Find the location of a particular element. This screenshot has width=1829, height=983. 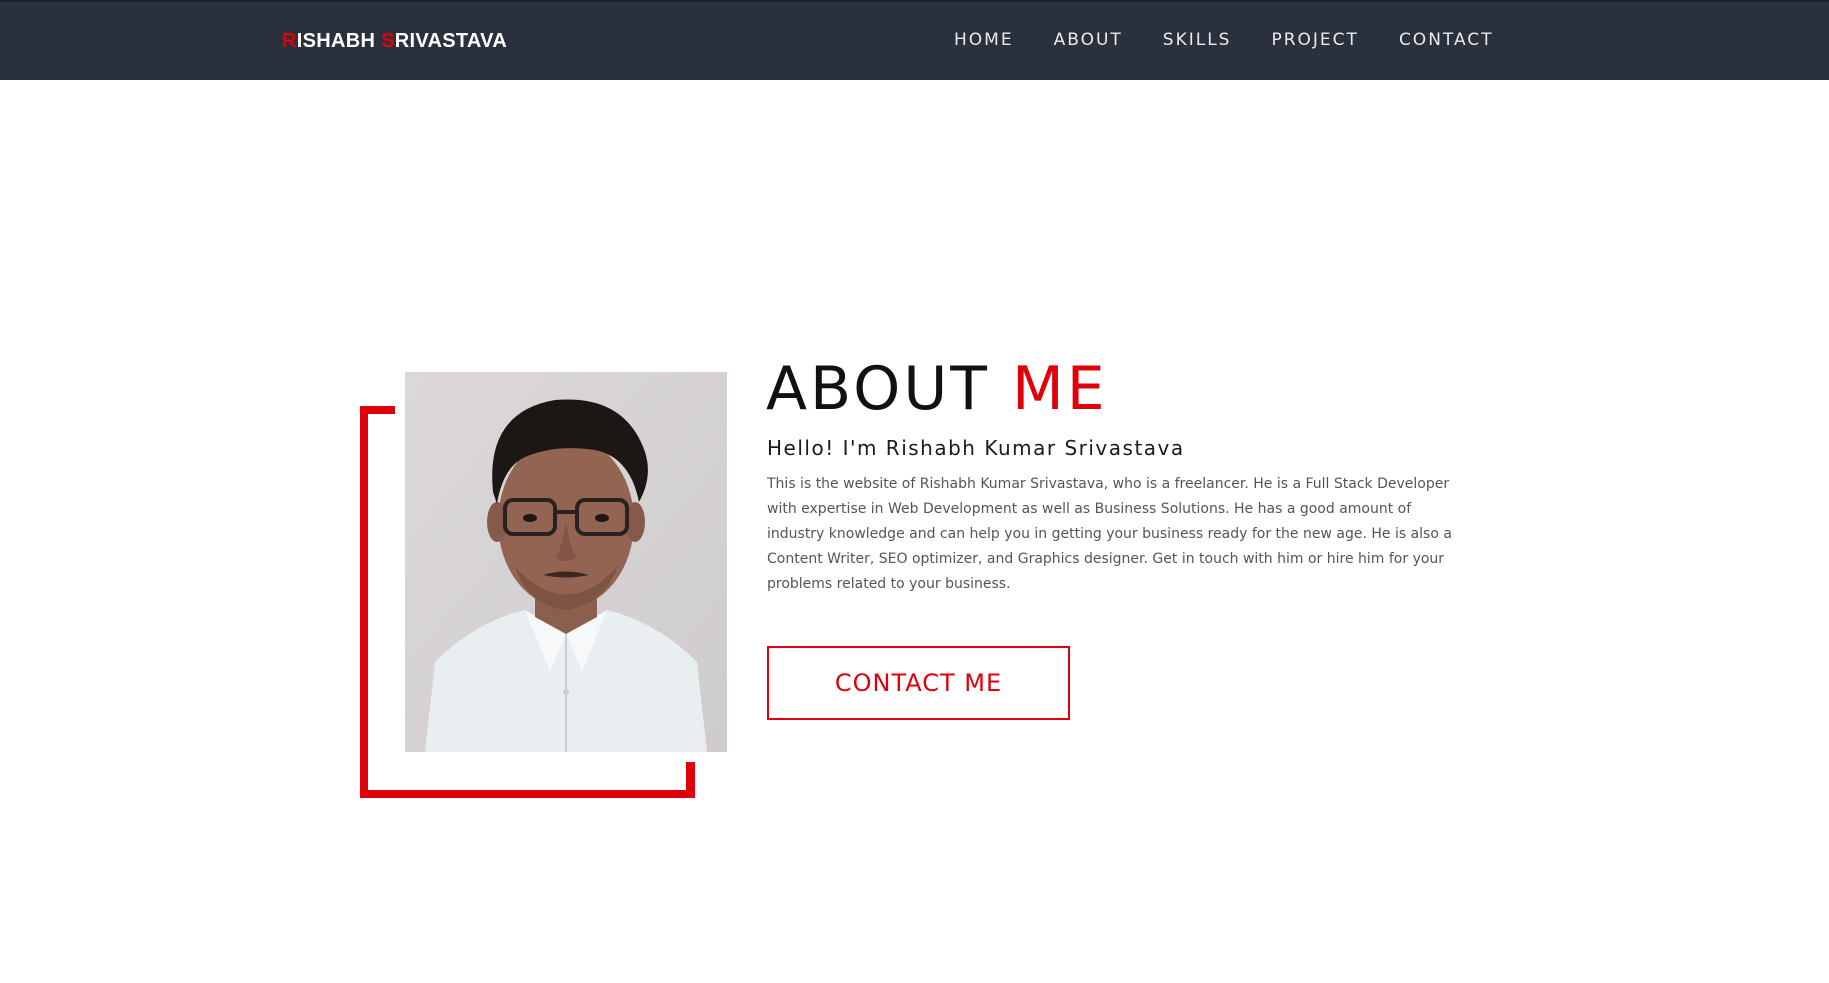

brand-first-initial: R is located at coordinates (289, 41).